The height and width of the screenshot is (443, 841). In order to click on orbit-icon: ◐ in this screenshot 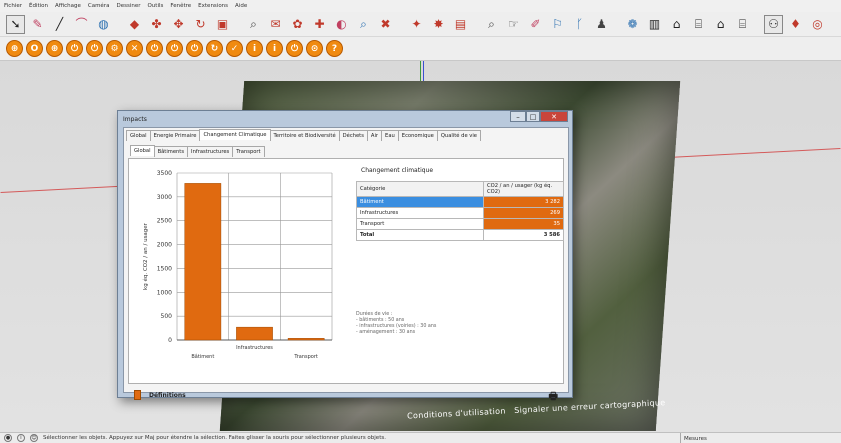, I will do `click(341, 24)`.